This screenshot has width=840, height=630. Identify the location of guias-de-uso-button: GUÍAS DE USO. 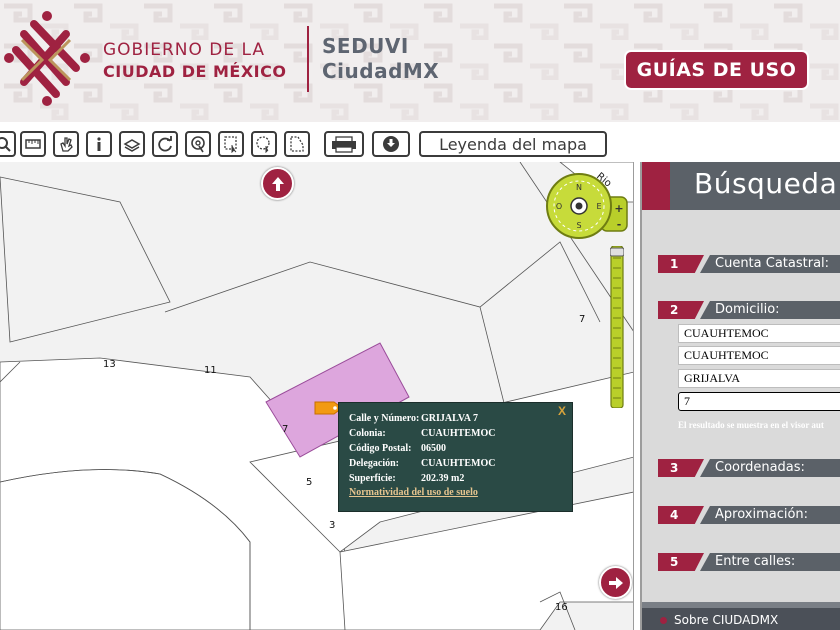
(716, 70).